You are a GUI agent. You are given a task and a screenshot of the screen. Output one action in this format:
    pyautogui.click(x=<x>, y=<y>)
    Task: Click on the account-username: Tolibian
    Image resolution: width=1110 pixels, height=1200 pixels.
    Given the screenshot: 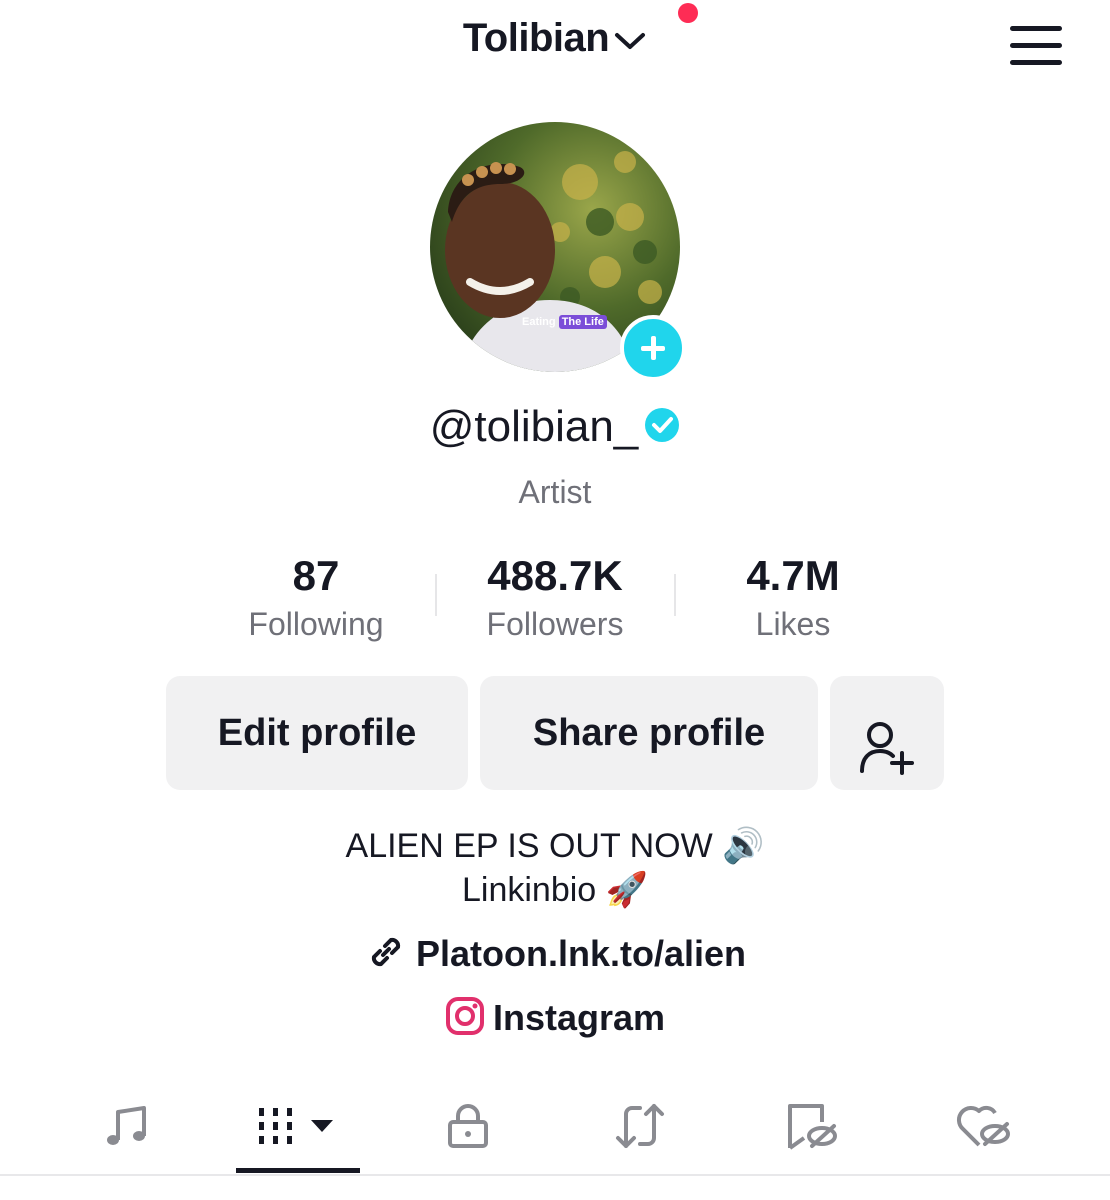 What is the action you would take?
    pyautogui.click(x=536, y=38)
    